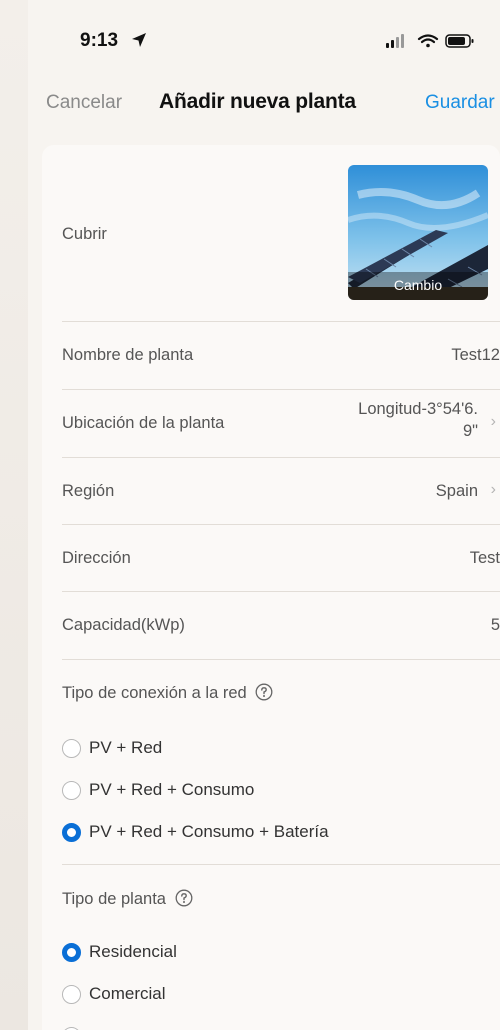  What do you see at coordinates (418, 232) in the screenshot?
I see `cover-image: Cambio` at bounding box center [418, 232].